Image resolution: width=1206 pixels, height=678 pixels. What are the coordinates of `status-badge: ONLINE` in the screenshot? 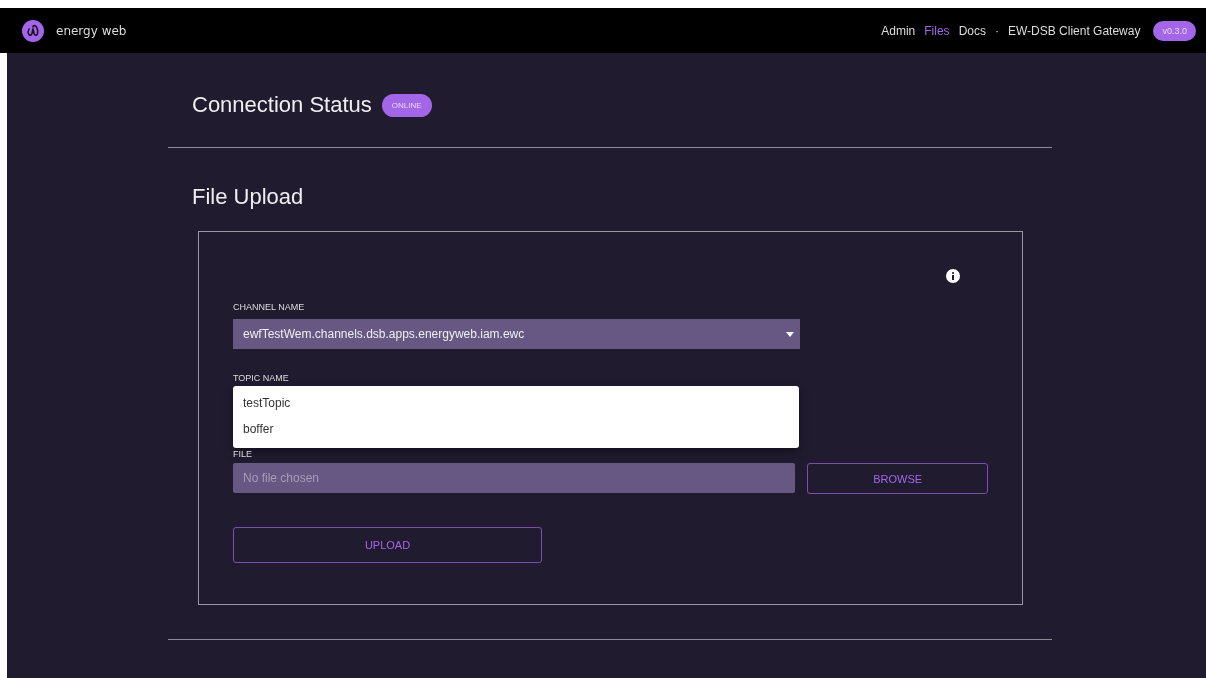 It's located at (406, 105).